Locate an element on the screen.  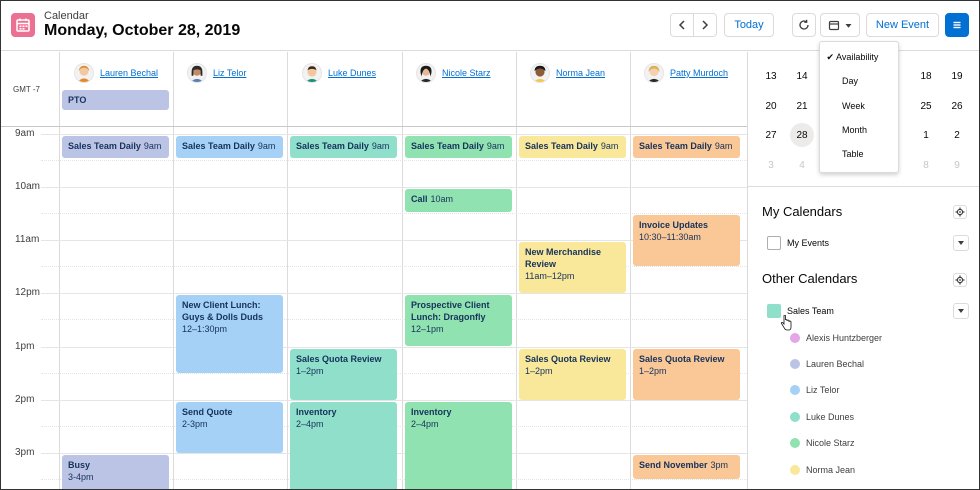
sales-team-checkbox is located at coordinates (774, 311).